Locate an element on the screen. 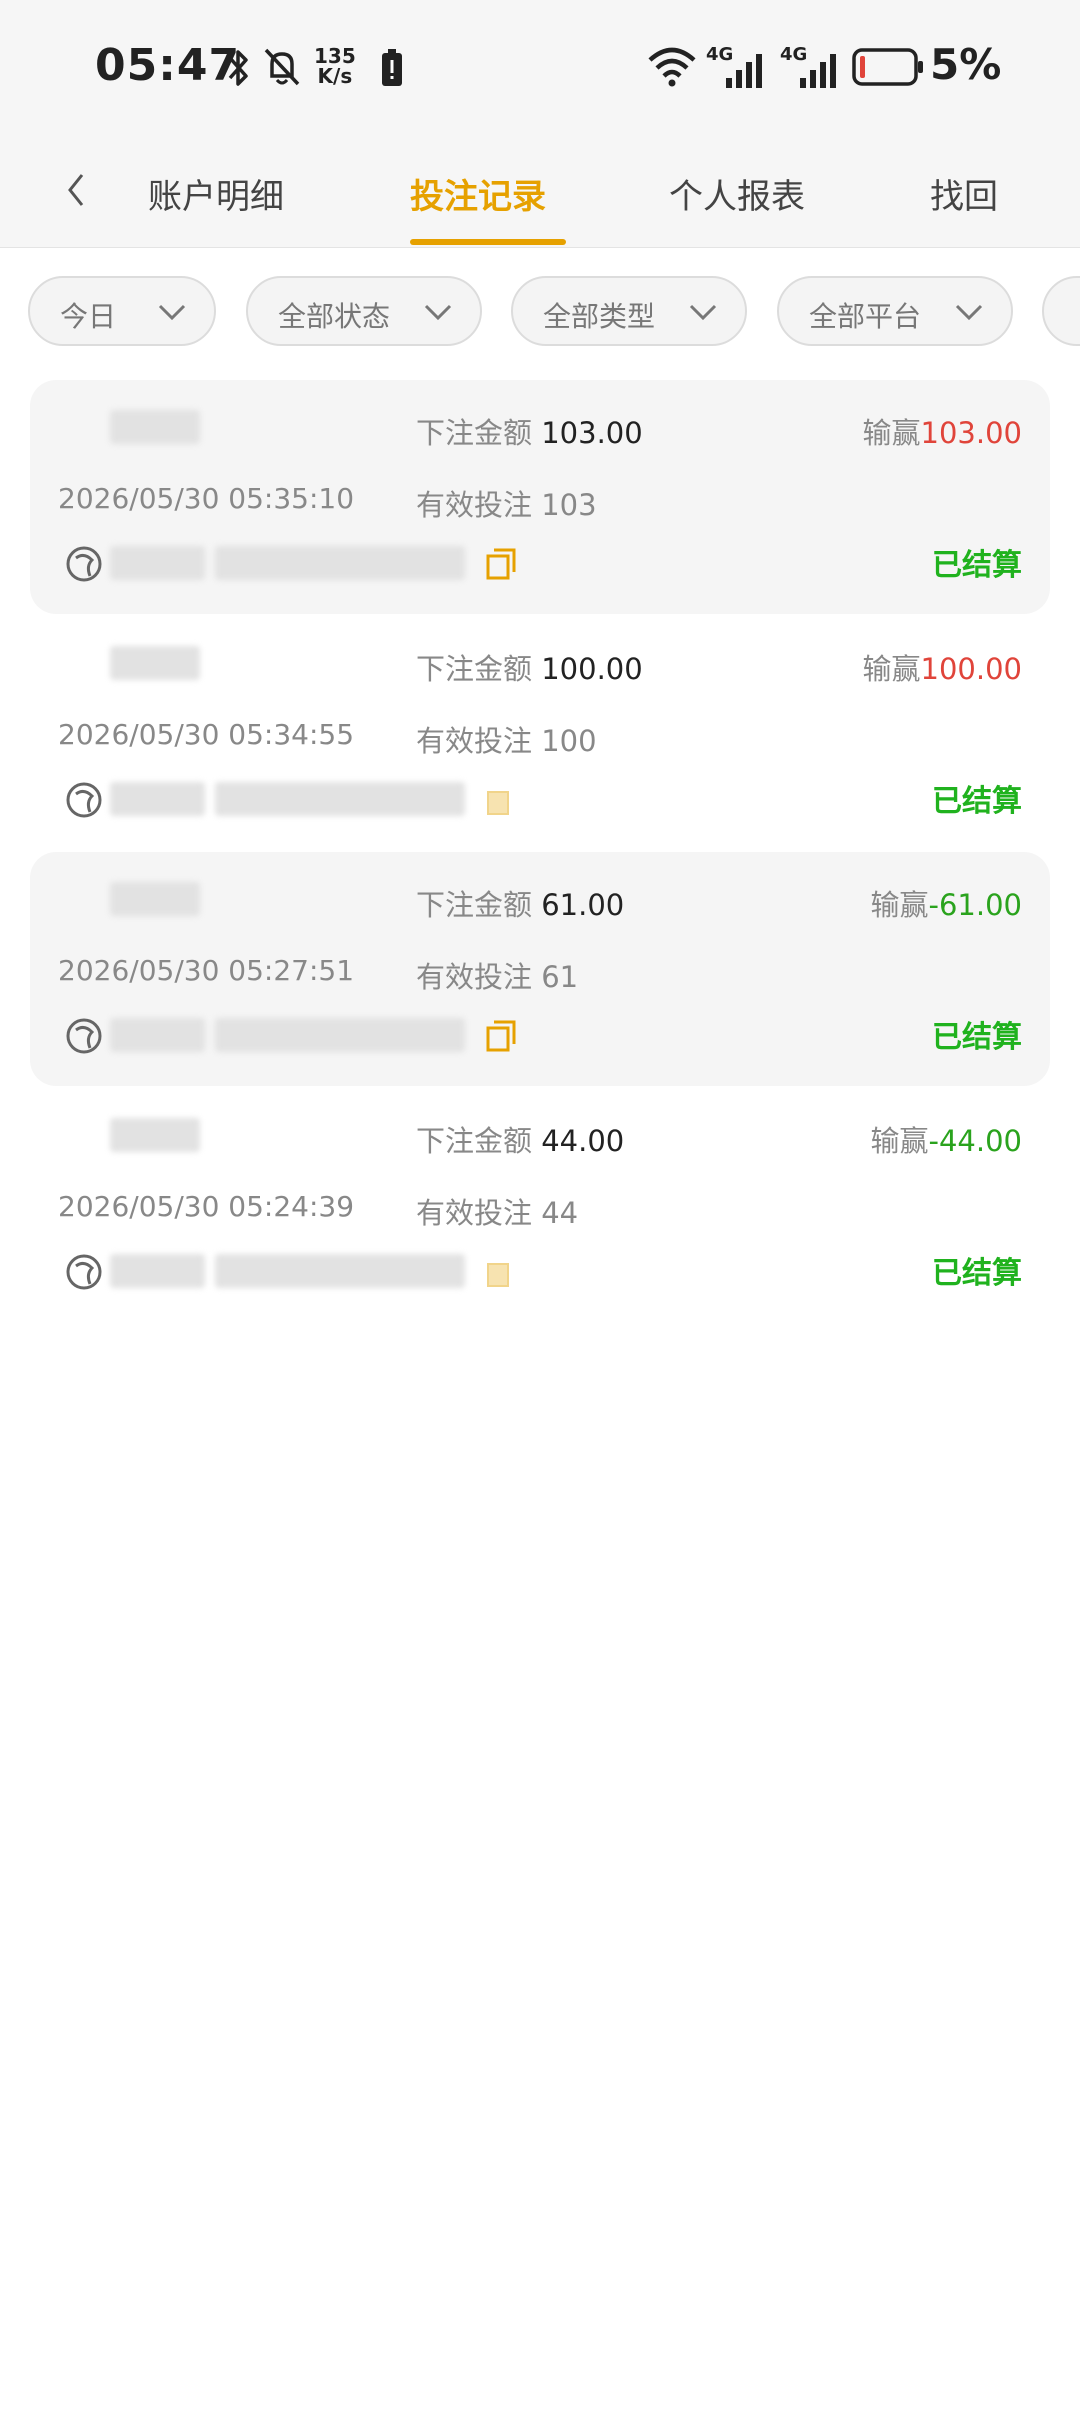 Image resolution: width=1080 pixels, height=2412 pixels. bet-time: 2026/05/30 05:34:55 is located at coordinates (206, 734).